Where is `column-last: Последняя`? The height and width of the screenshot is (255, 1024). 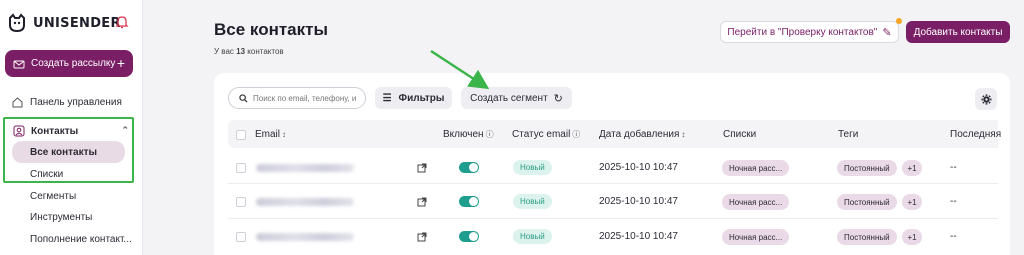 column-last: Последняя is located at coordinates (976, 134).